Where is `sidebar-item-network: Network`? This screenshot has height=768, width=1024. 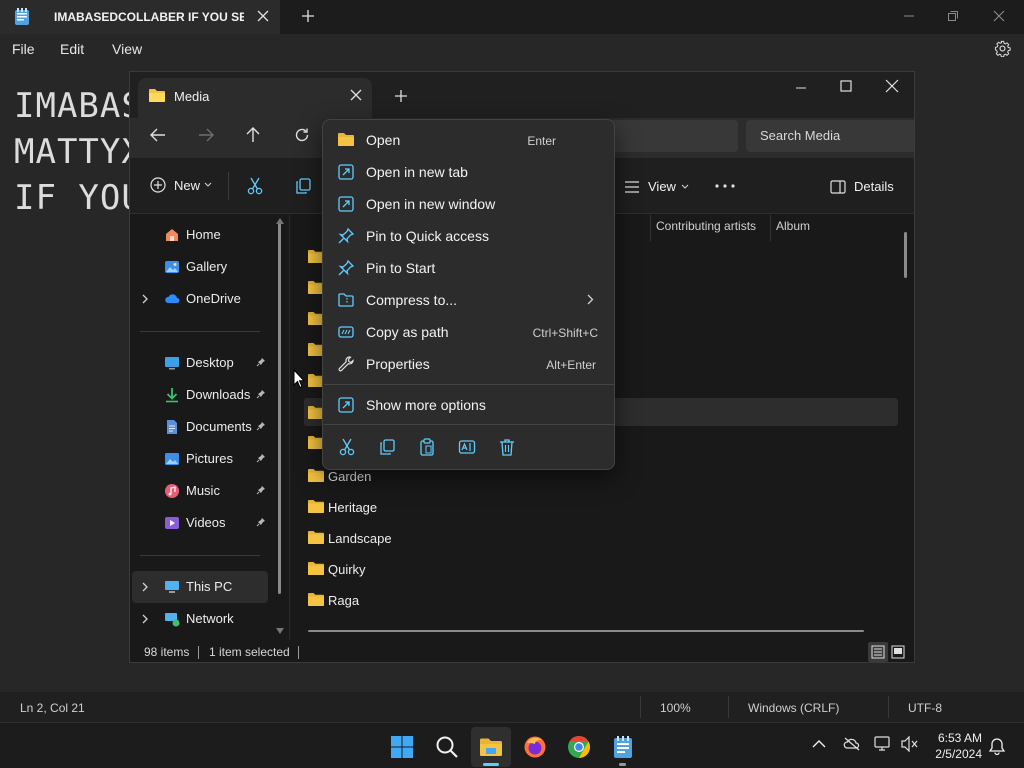 sidebar-item-network: Network is located at coordinates (205, 619).